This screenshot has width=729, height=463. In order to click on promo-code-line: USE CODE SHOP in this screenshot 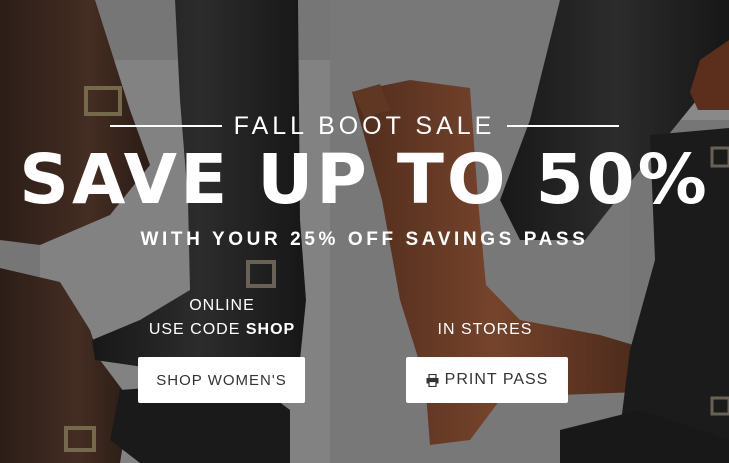, I will do `click(222, 330)`.